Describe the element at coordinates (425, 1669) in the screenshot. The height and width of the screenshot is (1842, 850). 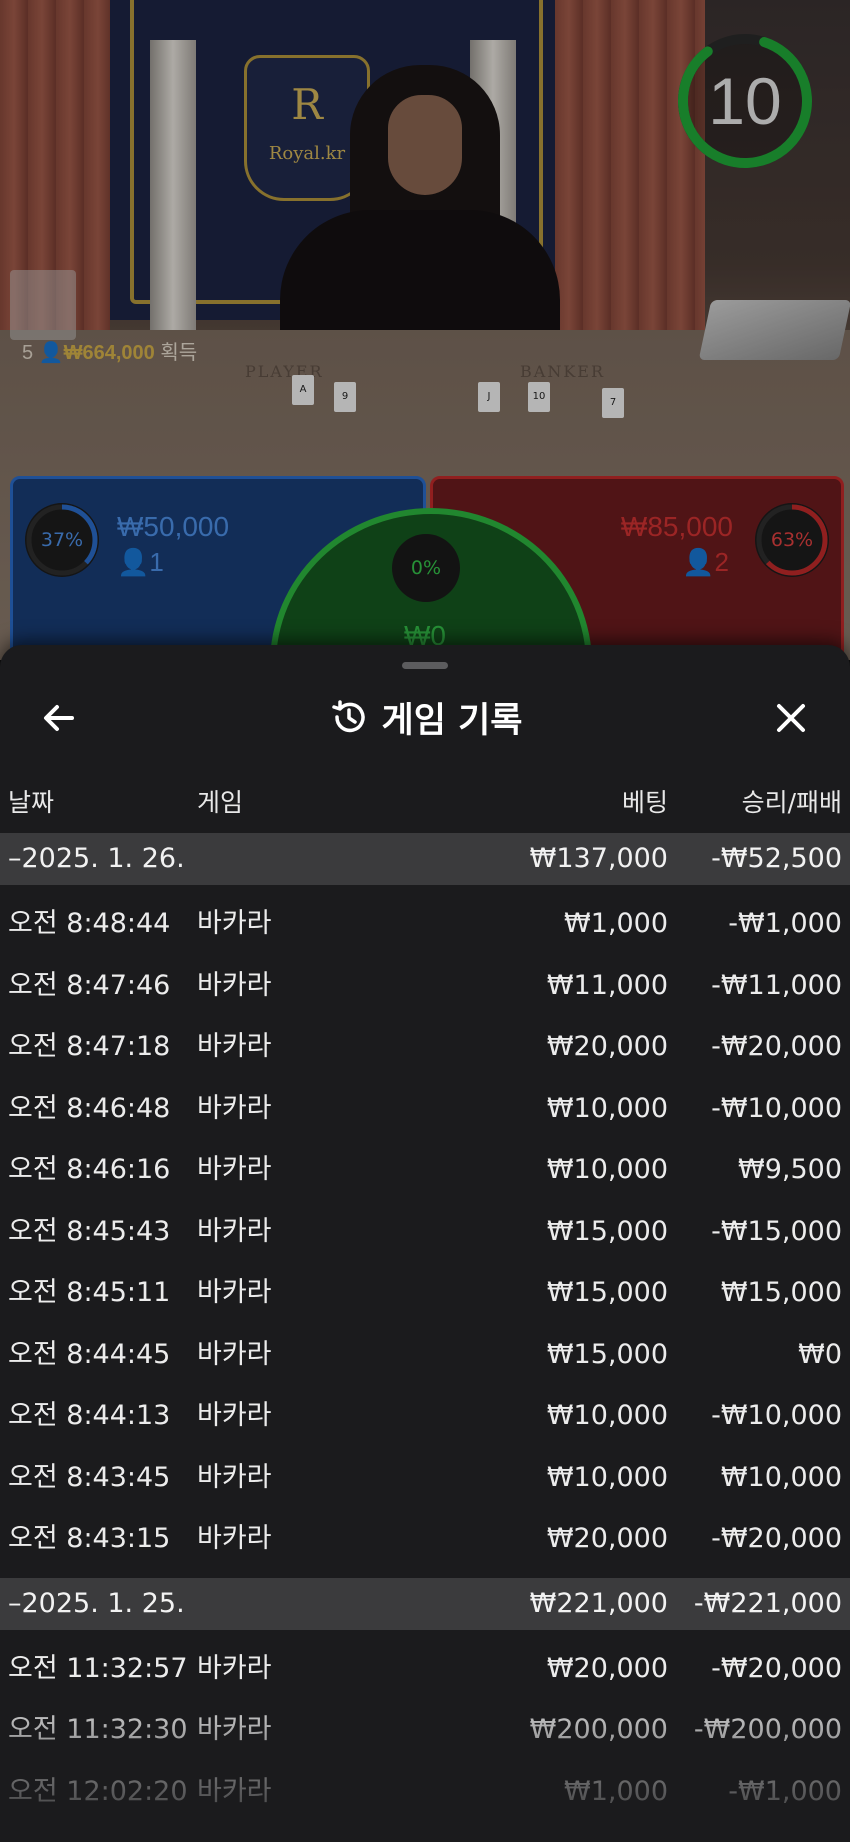
I see `history-row: 오전 11:32:57 바카라 ₩20,000 -₩20,000` at that location.